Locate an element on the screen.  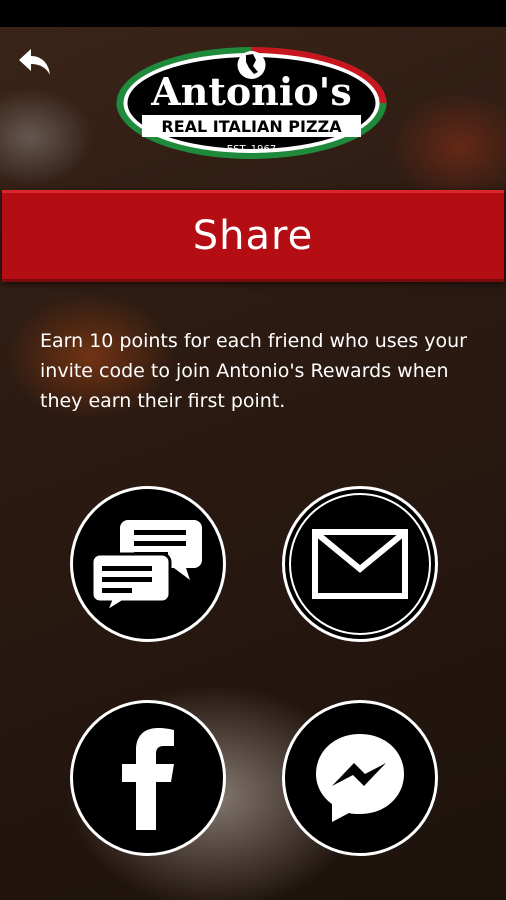
share-facebook-button is located at coordinates (148, 778).